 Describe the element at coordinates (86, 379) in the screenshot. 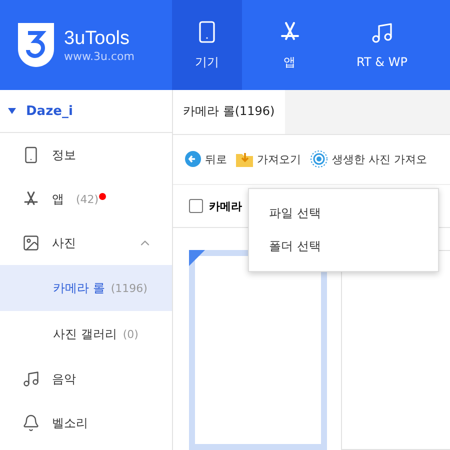

I see `sidebar-item: 음악` at that location.